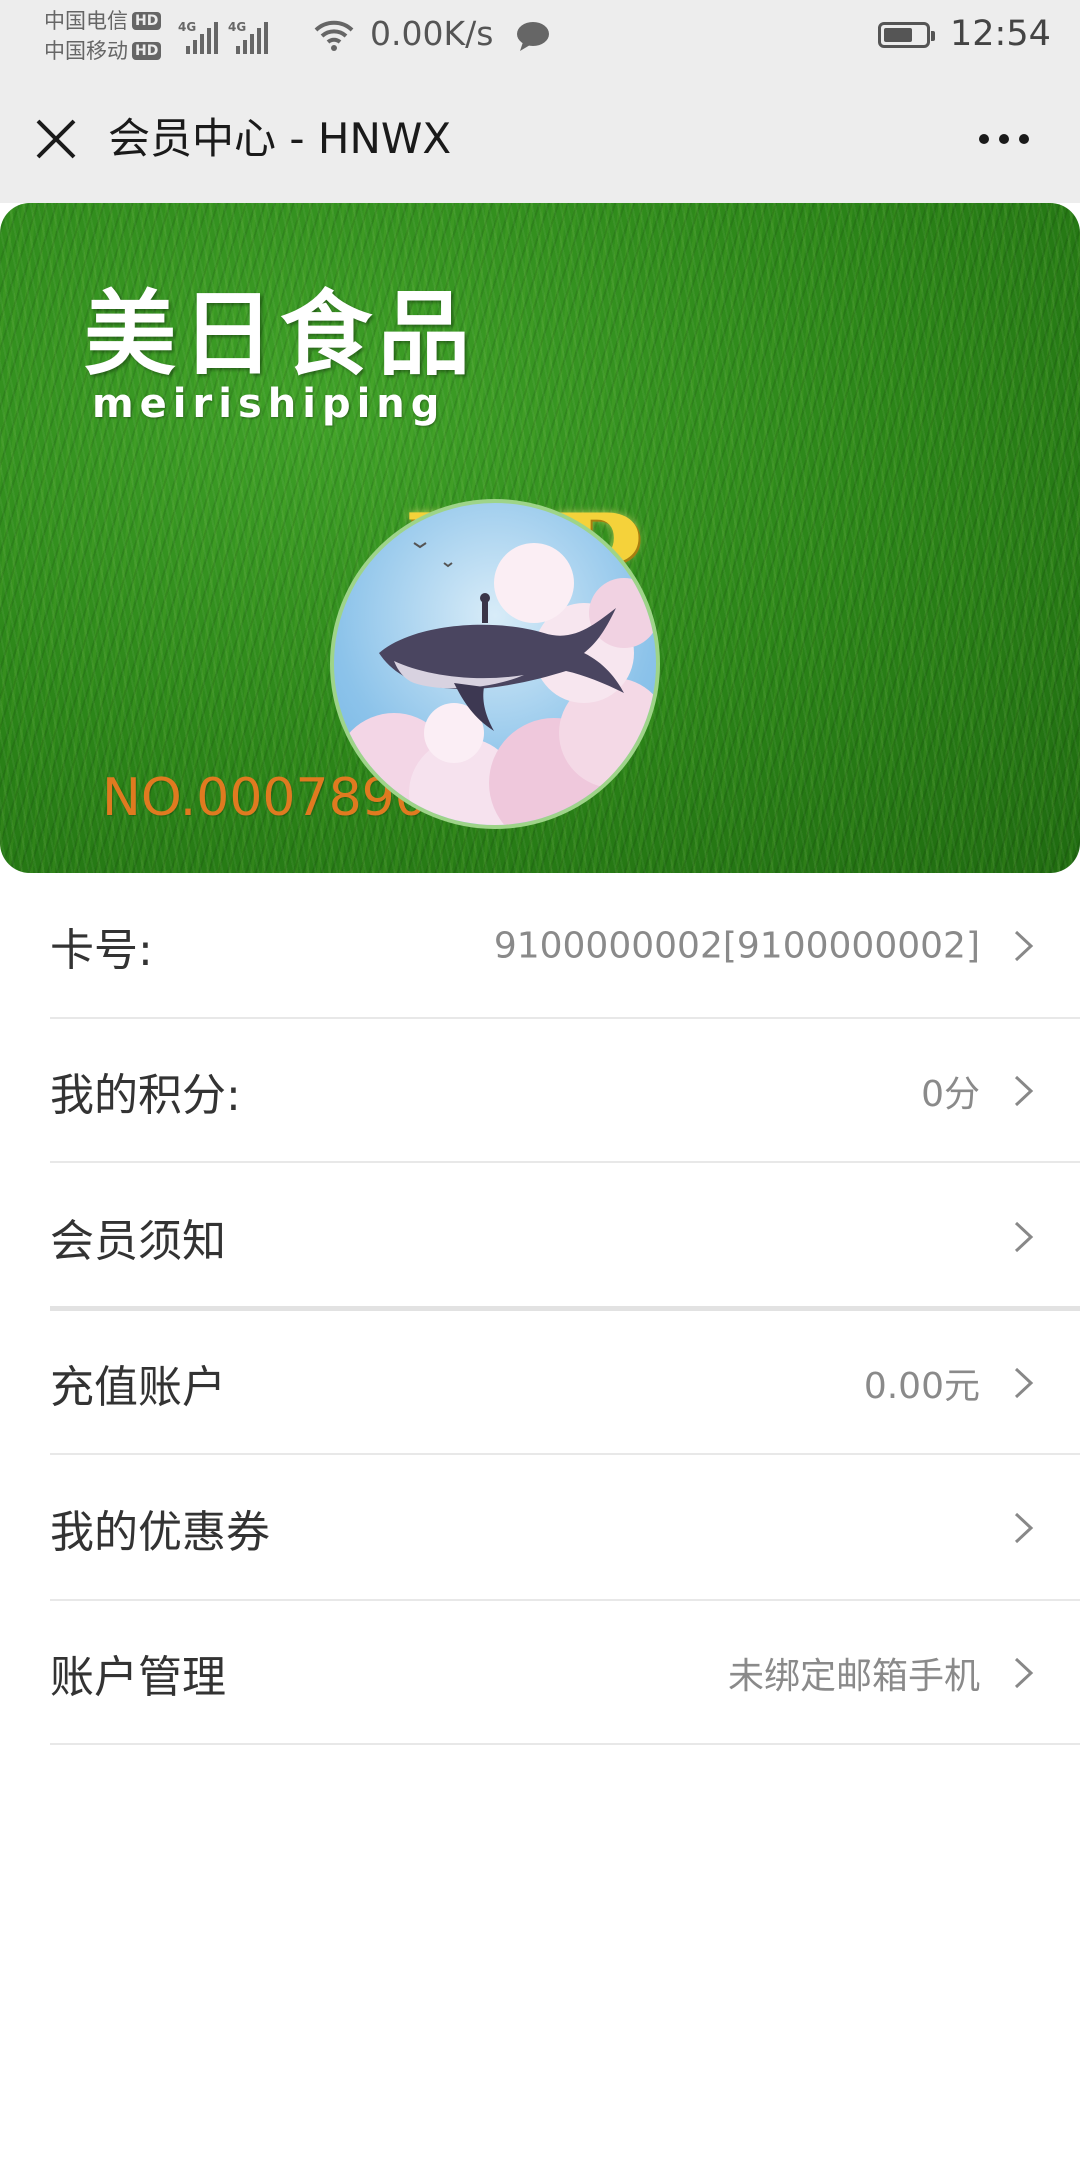  Describe the element at coordinates (138, 1241) in the screenshot. I see `menu-item-label: 会员须知` at that location.